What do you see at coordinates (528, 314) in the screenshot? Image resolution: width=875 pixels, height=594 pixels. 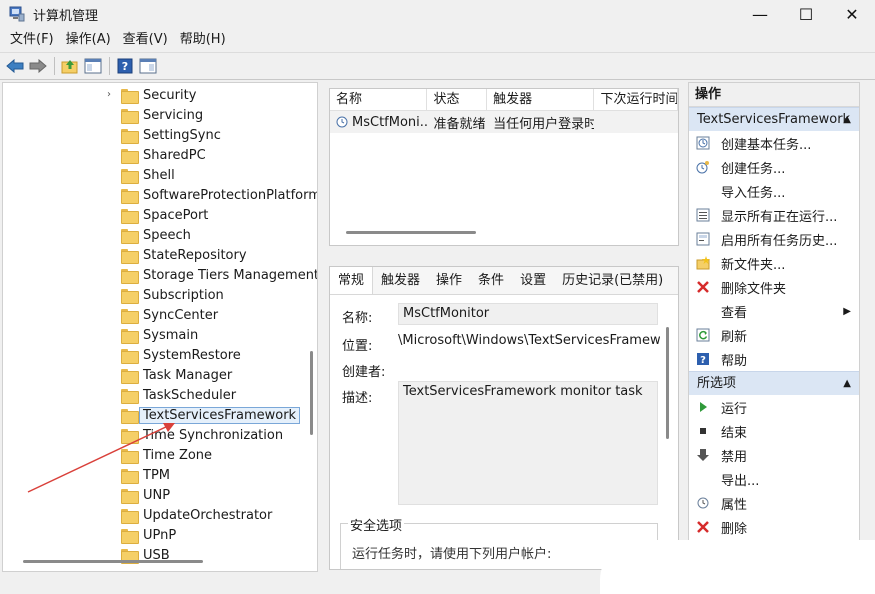 I see `name-field: MsCtfMonitor` at bounding box center [528, 314].